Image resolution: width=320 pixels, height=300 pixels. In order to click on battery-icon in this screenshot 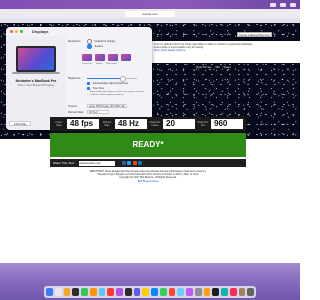, I will do `click(273, 4)`.